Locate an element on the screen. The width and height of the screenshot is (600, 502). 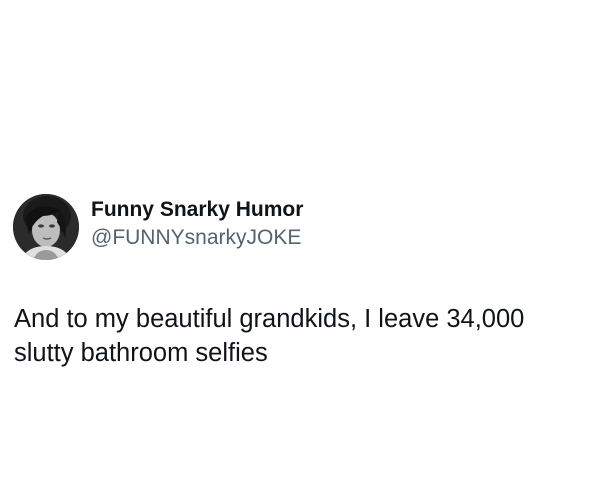
avatar is located at coordinates (46, 227).